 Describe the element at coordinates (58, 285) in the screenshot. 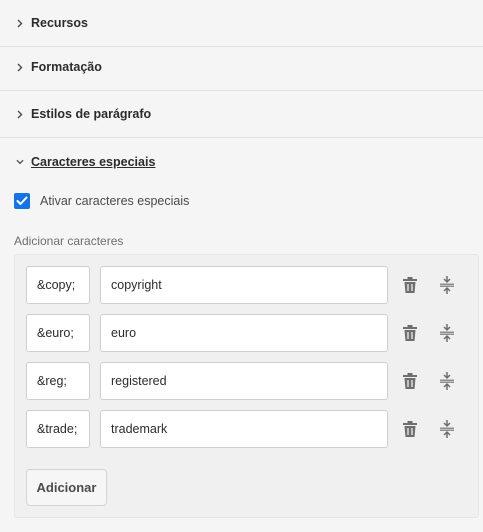

I see `char-code-field: &copy;` at that location.